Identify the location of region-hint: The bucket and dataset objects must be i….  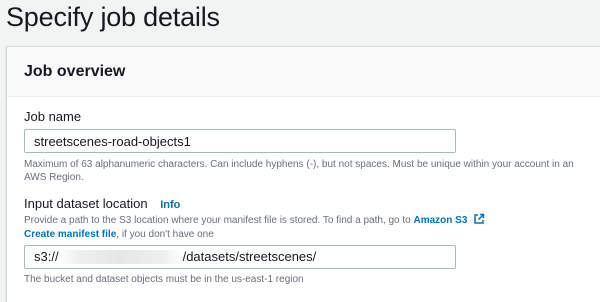
(164, 279).